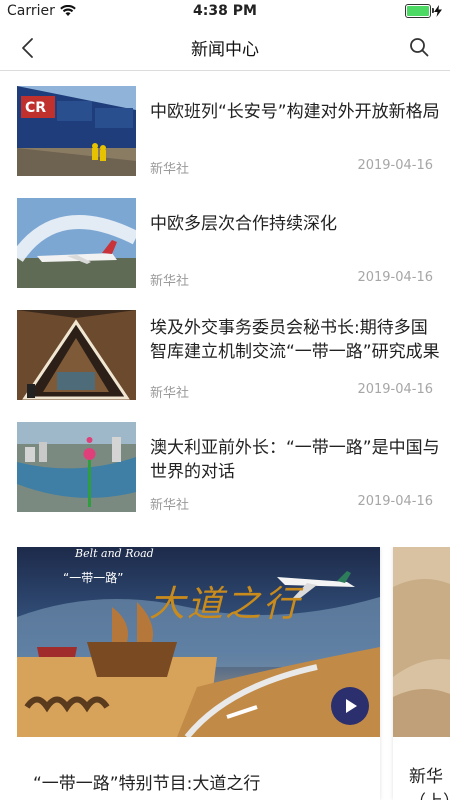  Describe the element at coordinates (93, 578) in the screenshot. I see `banner-subtitle-cn: “一带一路”` at that location.